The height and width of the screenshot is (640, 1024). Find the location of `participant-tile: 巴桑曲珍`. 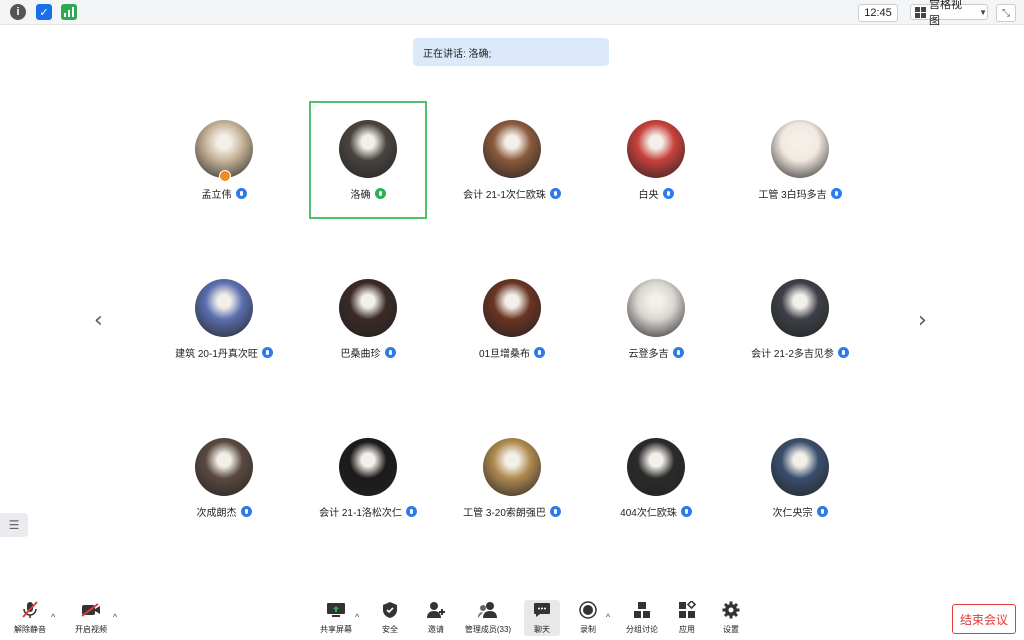

participant-tile: 巴桑曲珍 is located at coordinates (368, 319).